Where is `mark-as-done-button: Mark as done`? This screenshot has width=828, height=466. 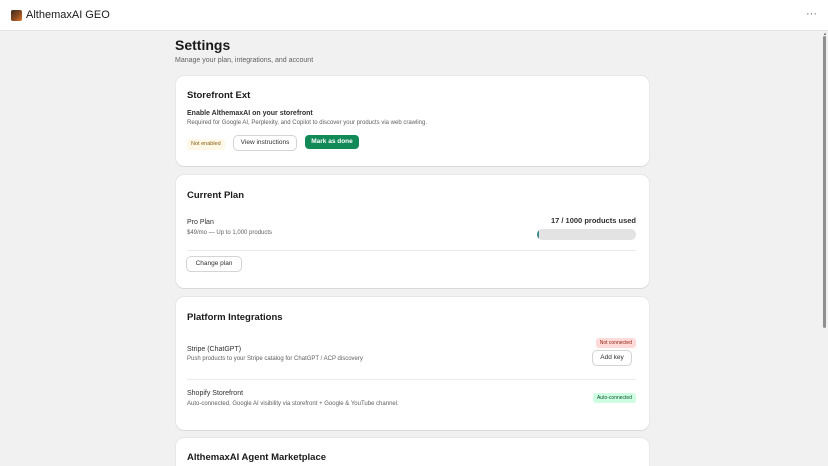
mark-as-done-button: Mark as done is located at coordinates (332, 142).